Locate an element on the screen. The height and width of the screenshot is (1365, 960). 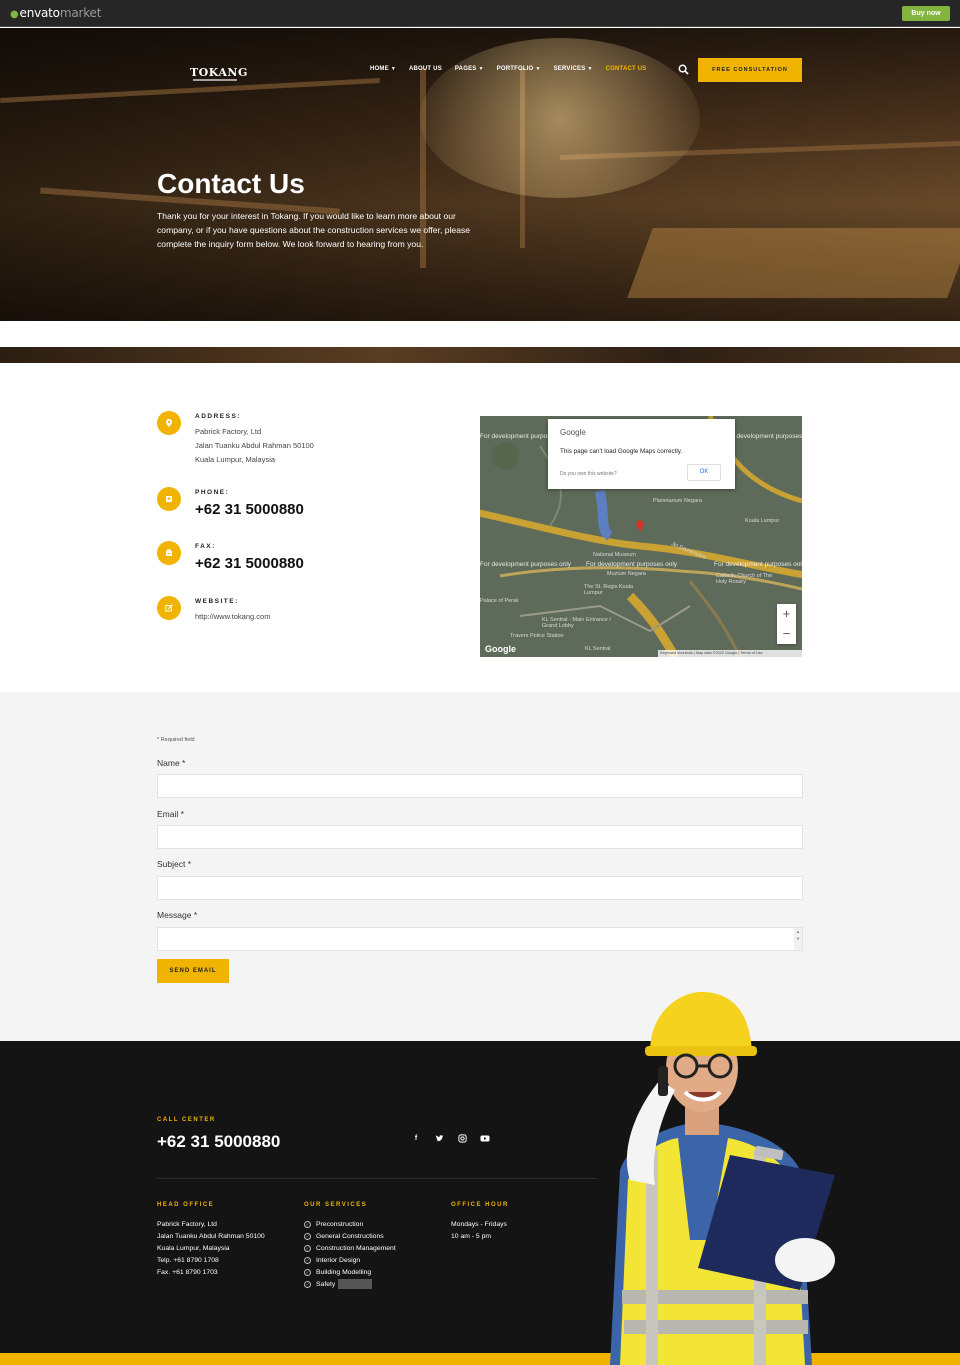
map-place: Kuala Lumpur is located at coordinates (762, 521).